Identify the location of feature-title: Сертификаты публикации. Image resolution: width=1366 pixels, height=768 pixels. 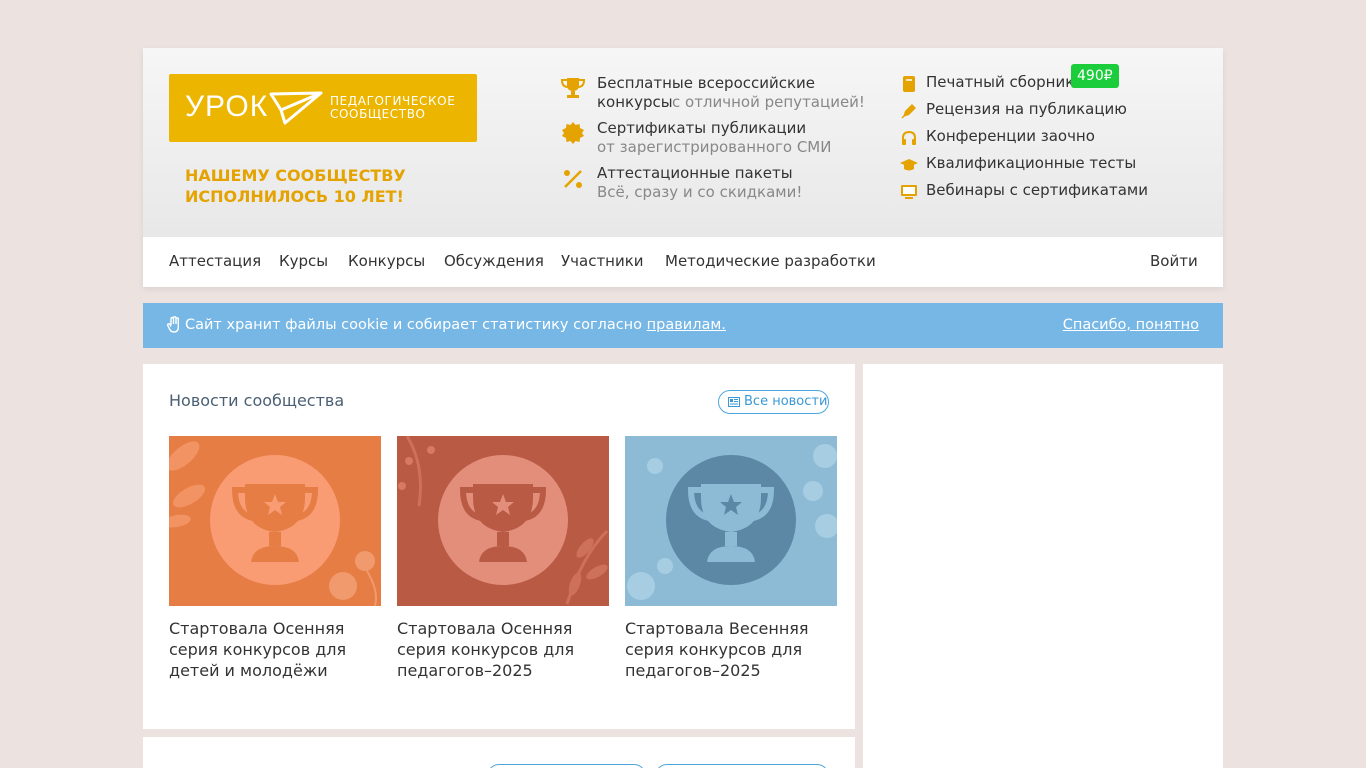
(702, 128).